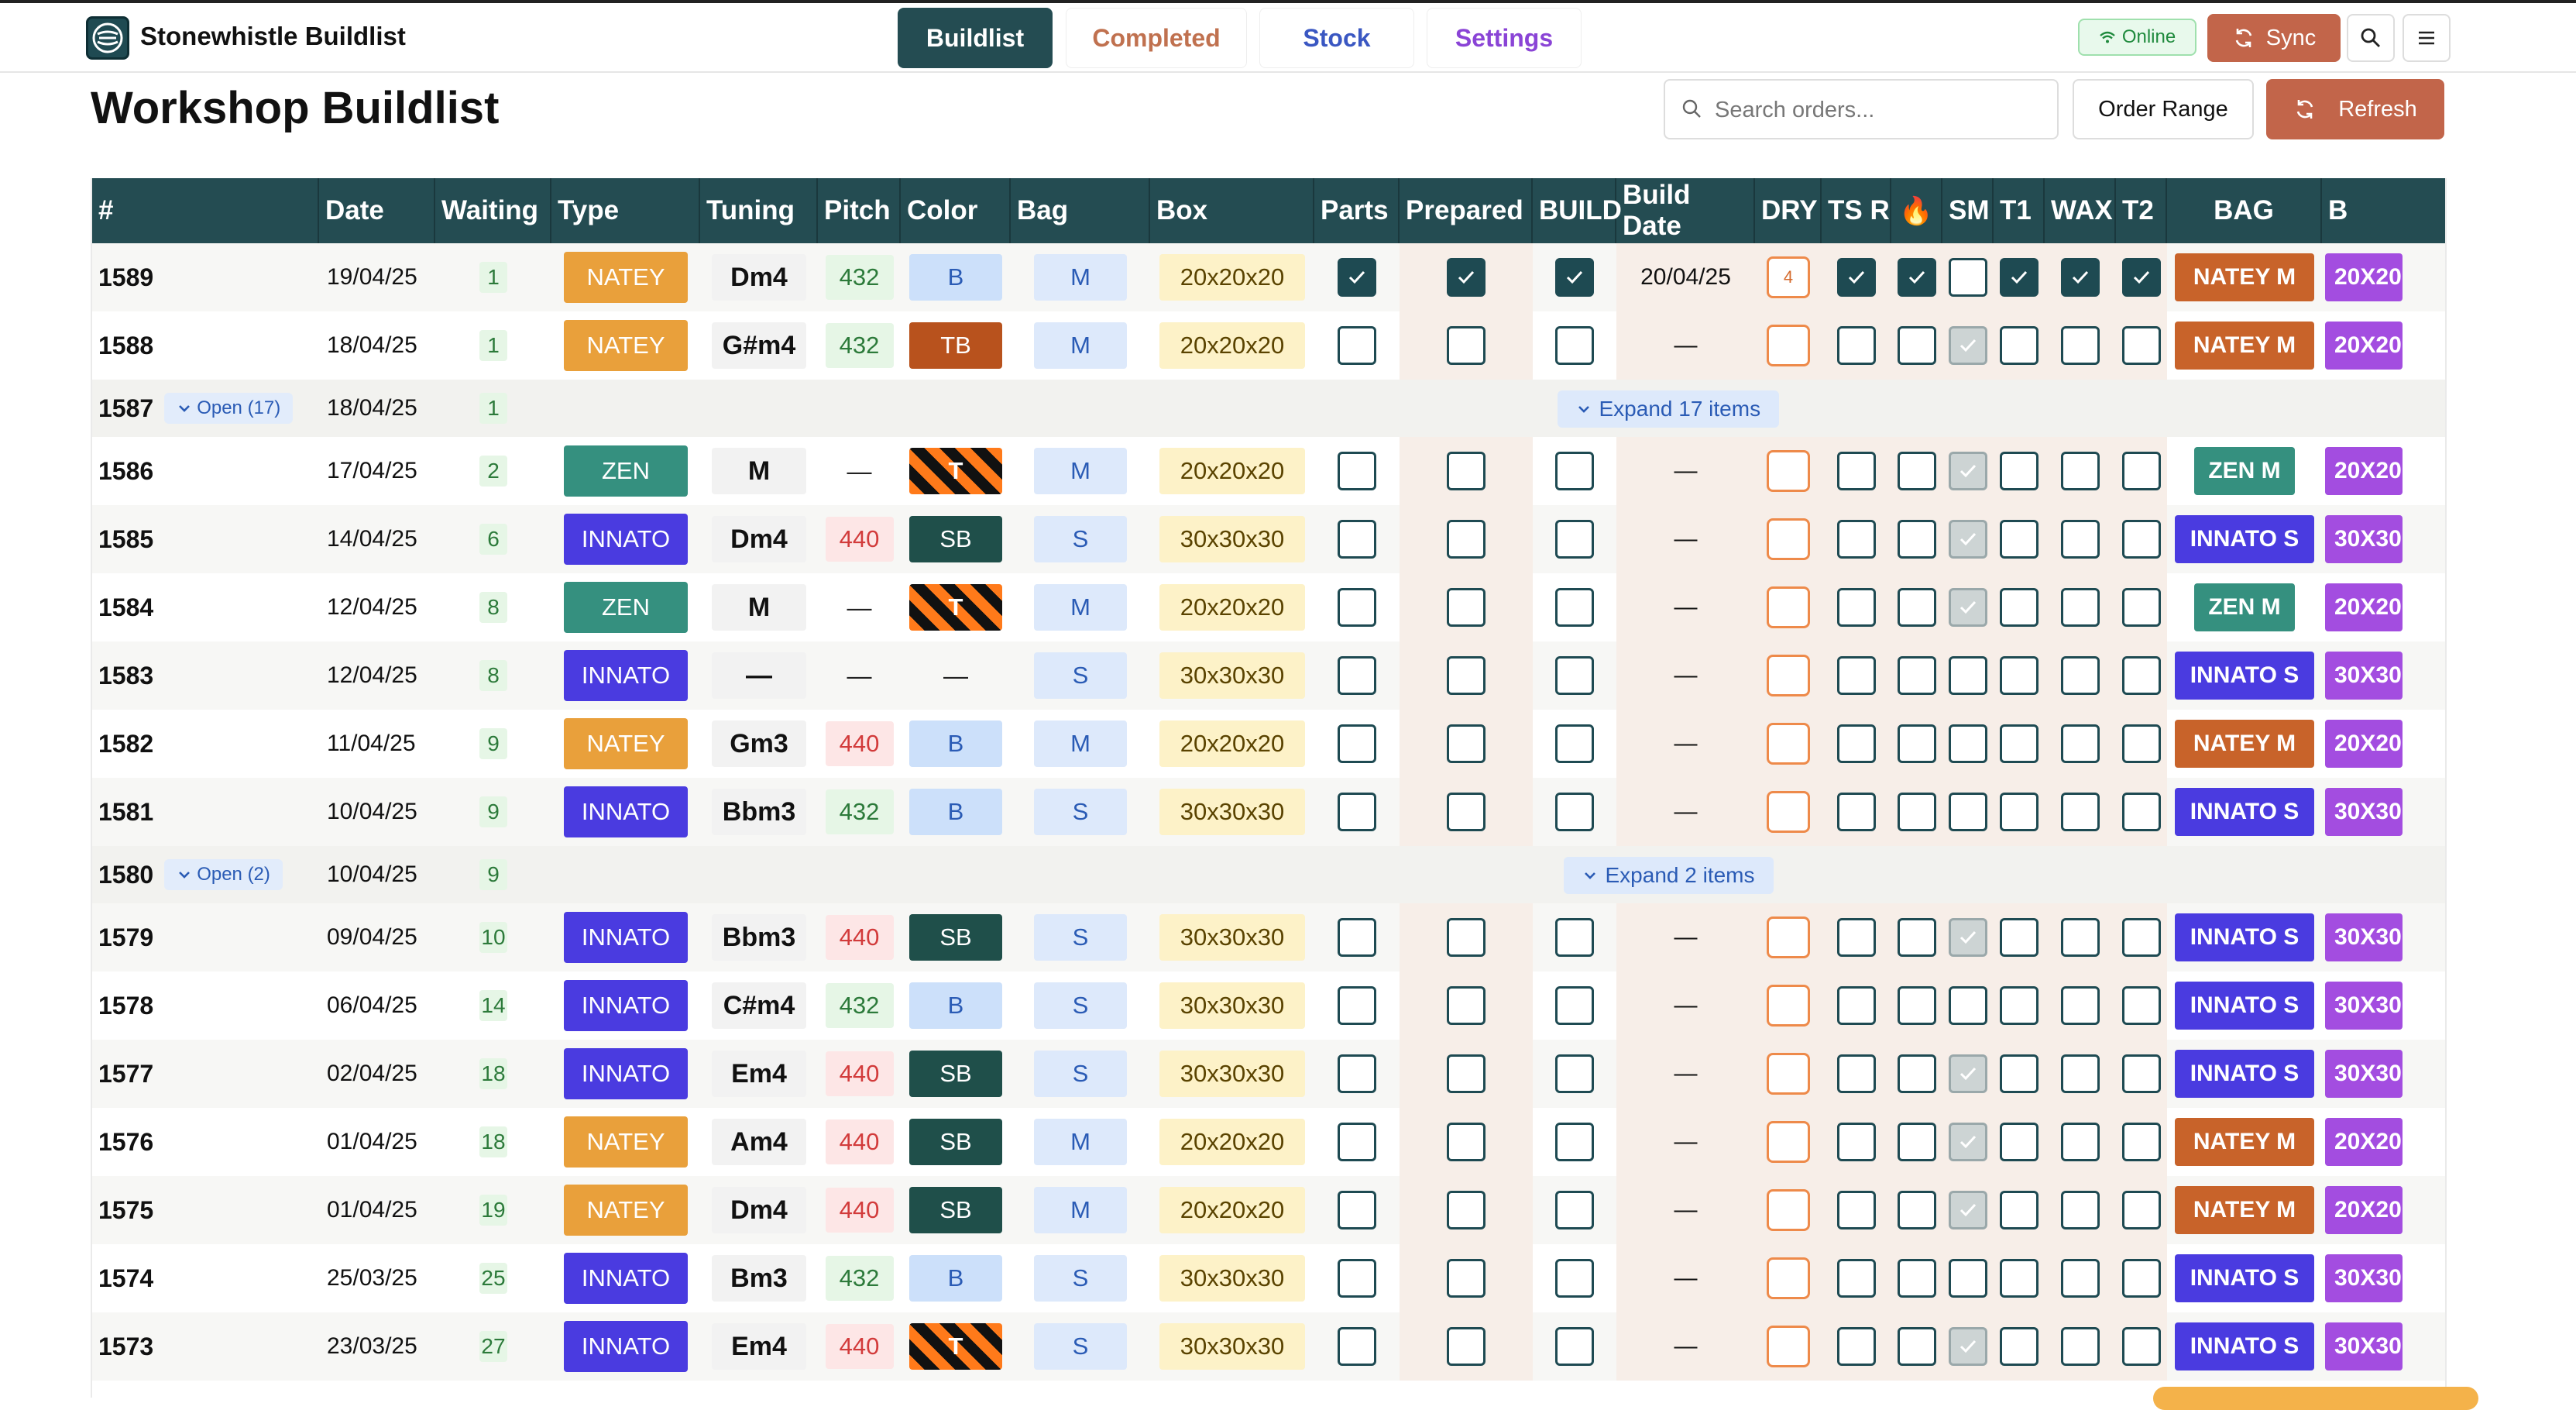 This screenshot has width=2576, height=1410. Describe the element at coordinates (1357, 210) in the screenshot. I see `column-header-parts: Parts` at that location.